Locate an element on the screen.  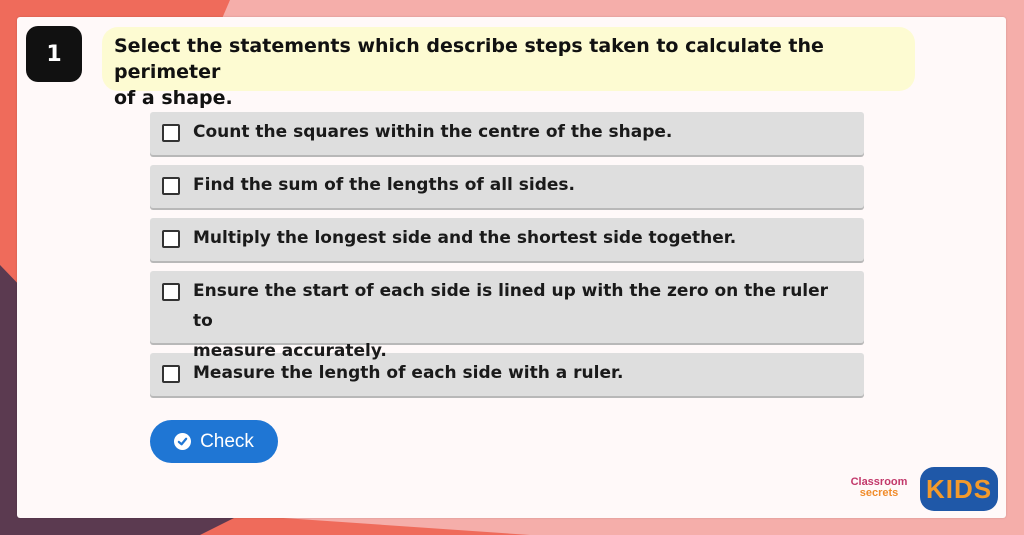
classroom-secrets-logo: Classroom secrets is located at coordinates (879, 488).